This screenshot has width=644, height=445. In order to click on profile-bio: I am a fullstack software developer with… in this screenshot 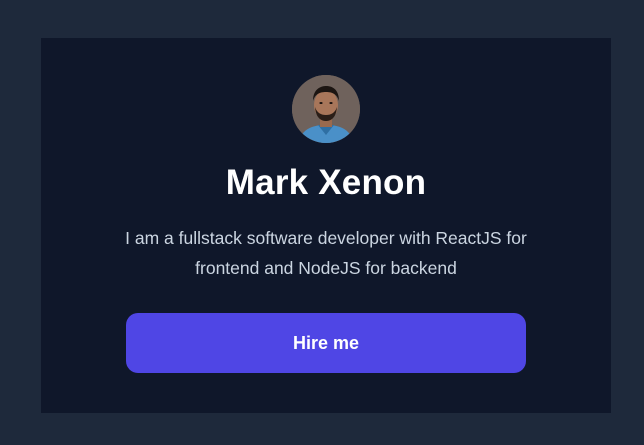, I will do `click(326, 253)`.